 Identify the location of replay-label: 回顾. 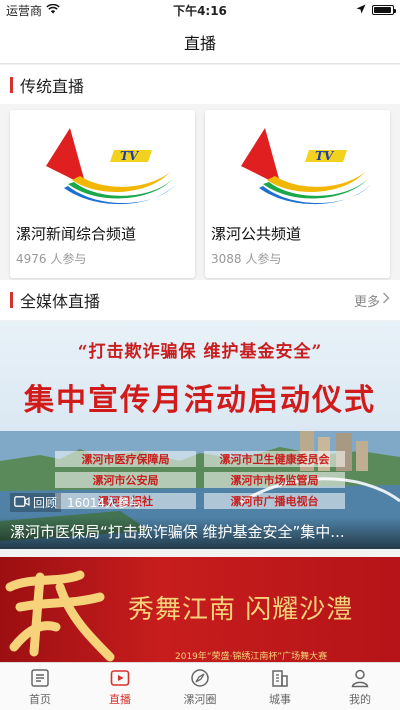
(45, 503).